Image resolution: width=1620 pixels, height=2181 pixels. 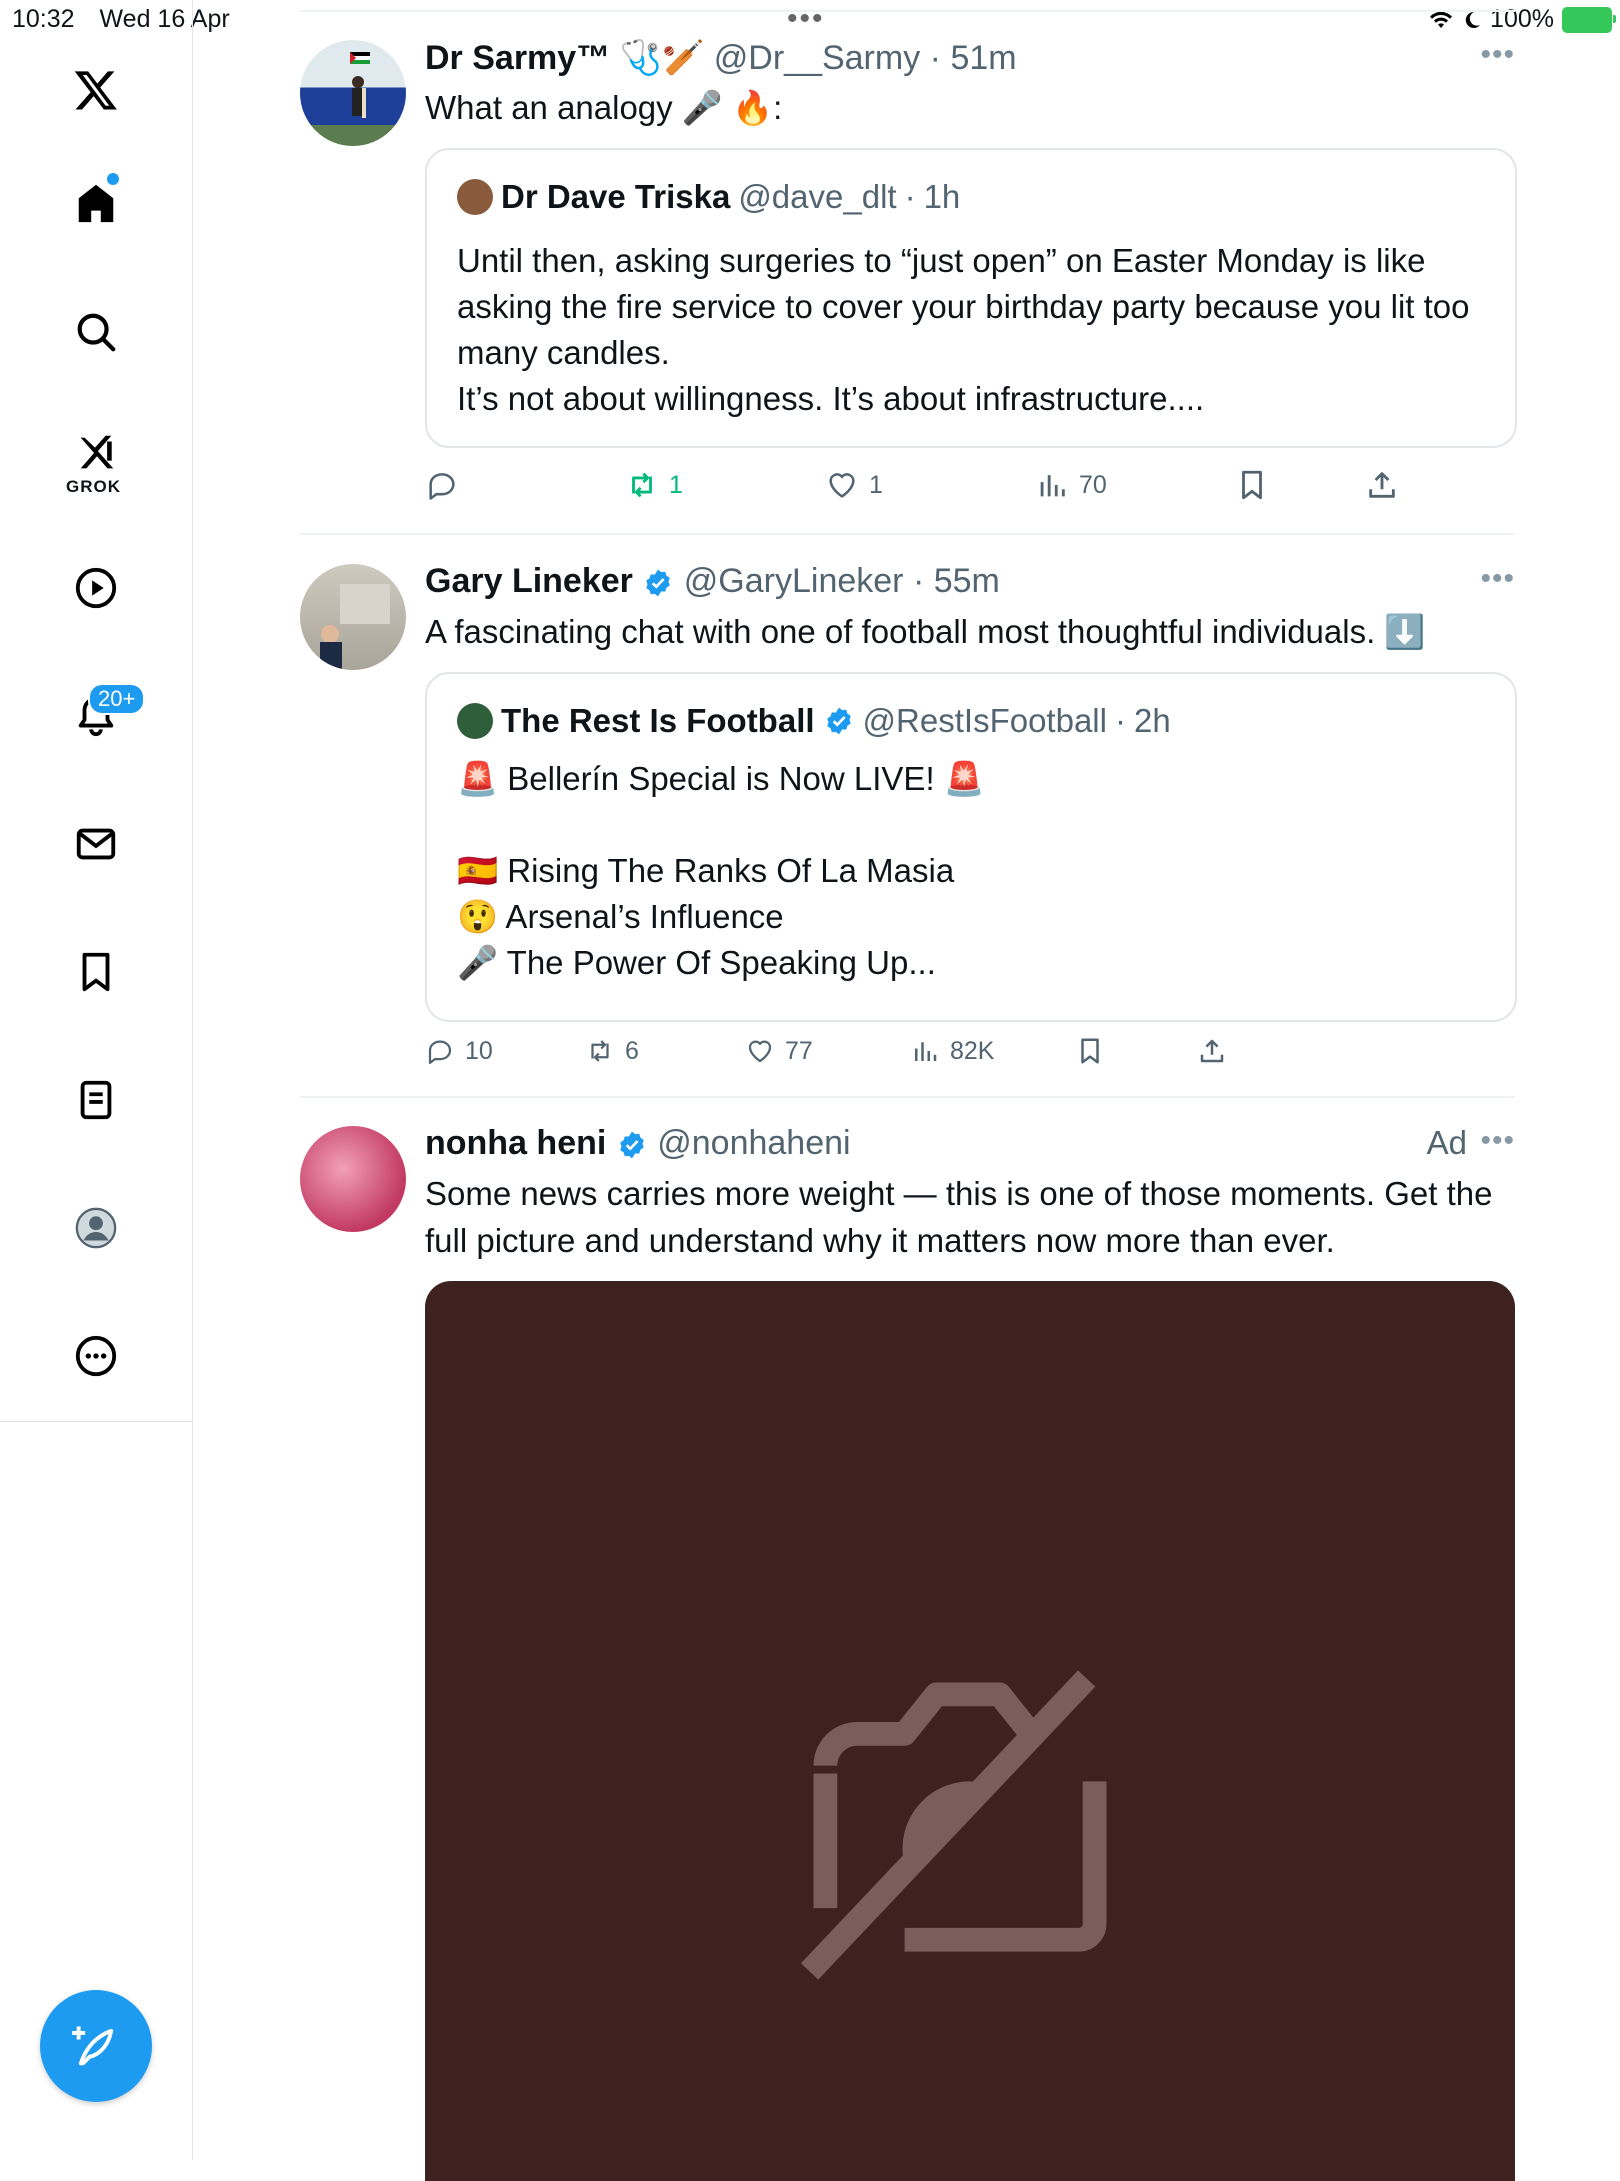 I want to click on share-icon, so click(x=1382, y=485).